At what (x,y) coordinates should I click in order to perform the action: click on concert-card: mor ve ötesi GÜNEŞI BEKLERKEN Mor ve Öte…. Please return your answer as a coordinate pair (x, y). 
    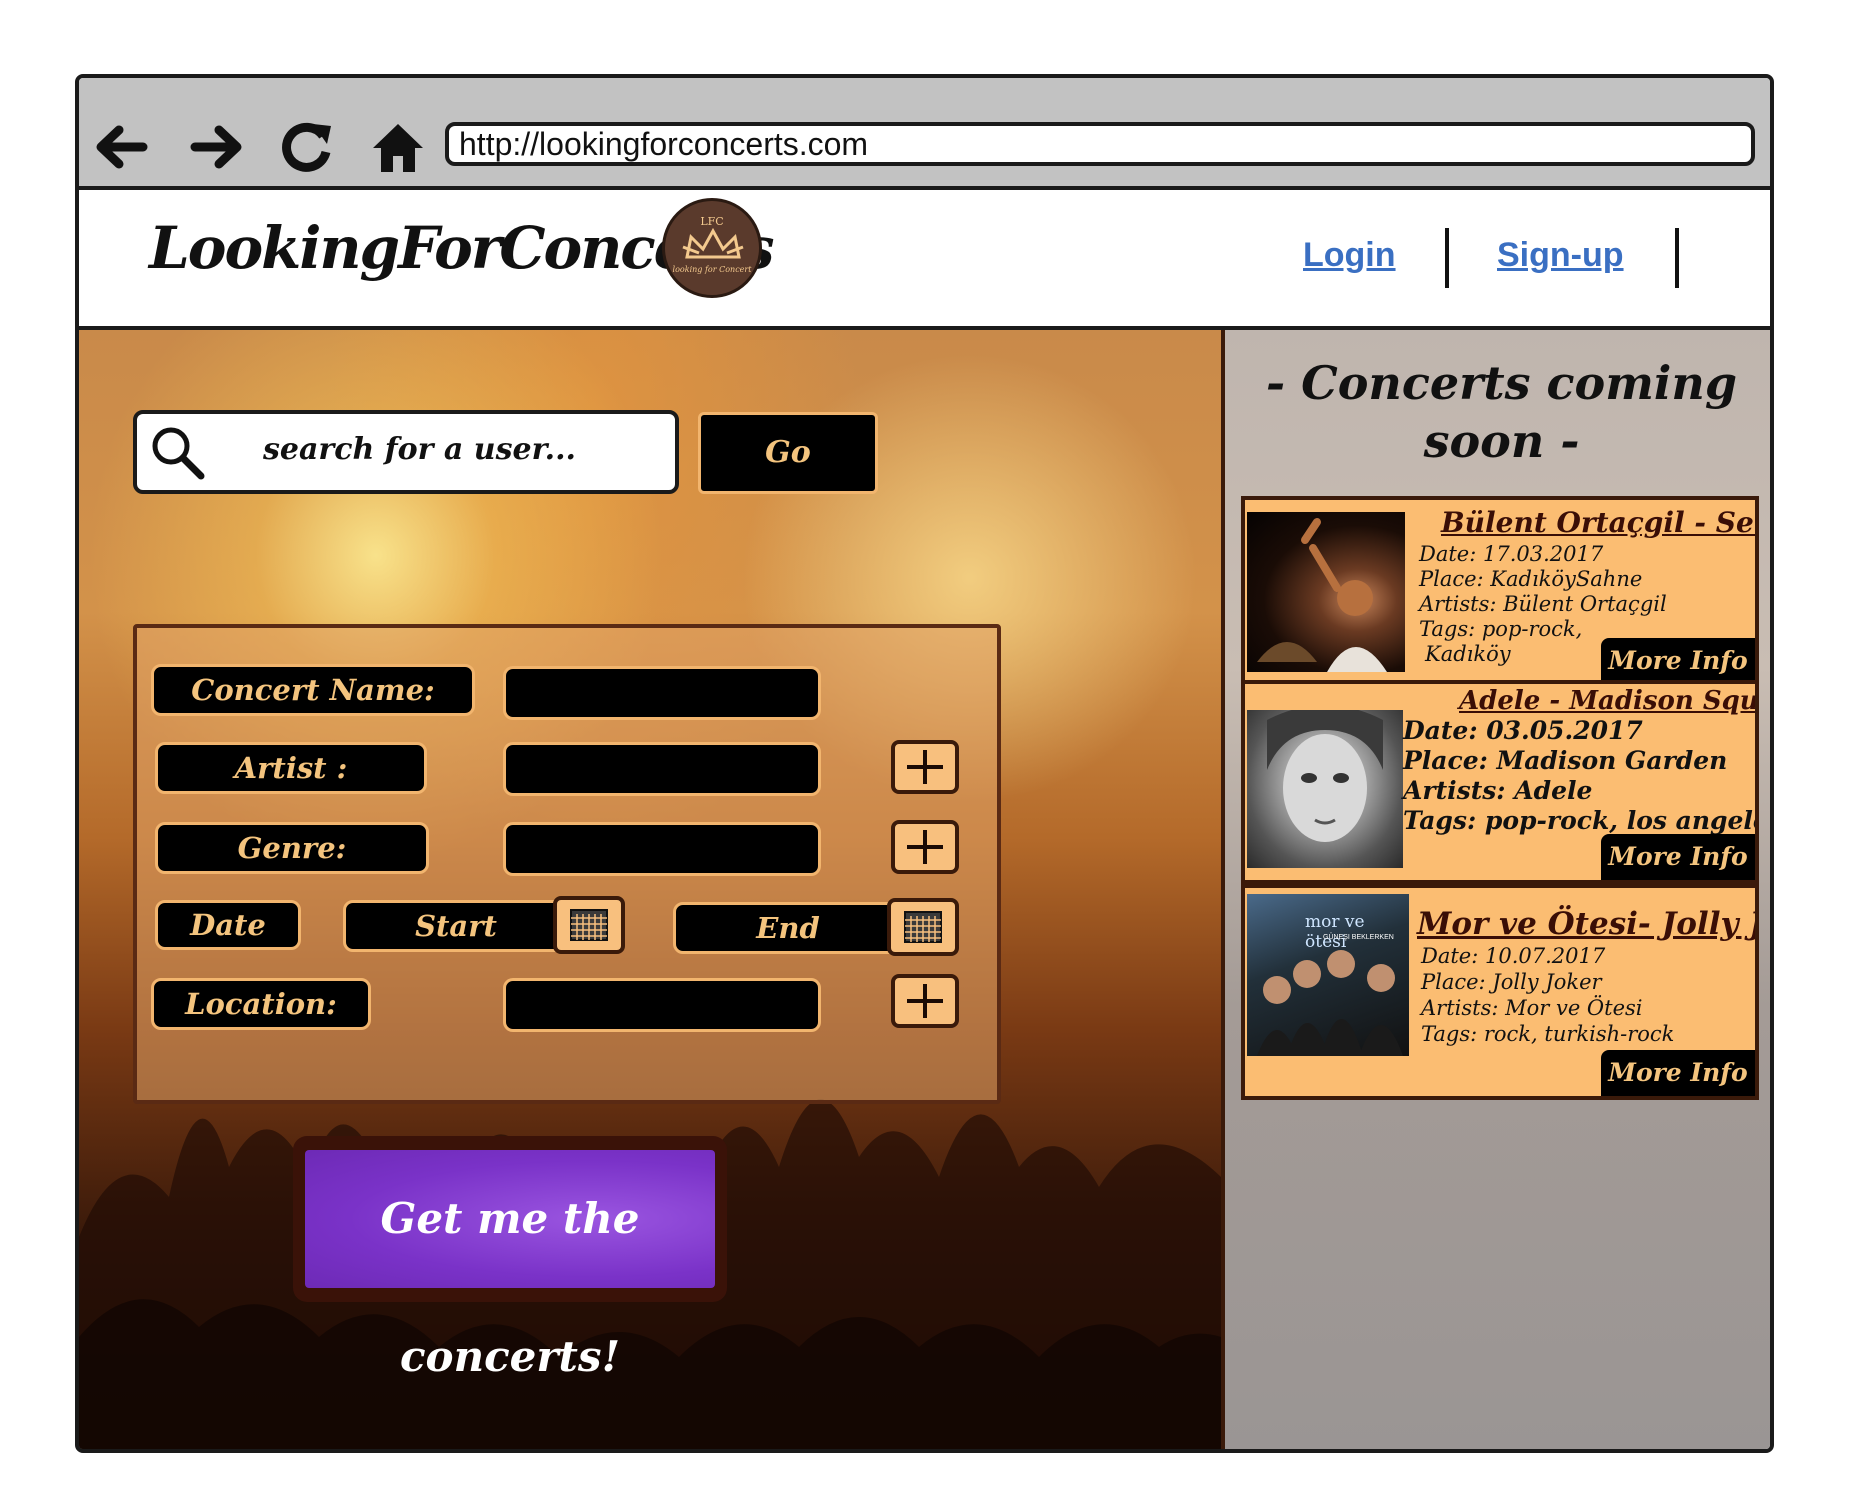
    Looking at the image, I should click on (1500, 992).